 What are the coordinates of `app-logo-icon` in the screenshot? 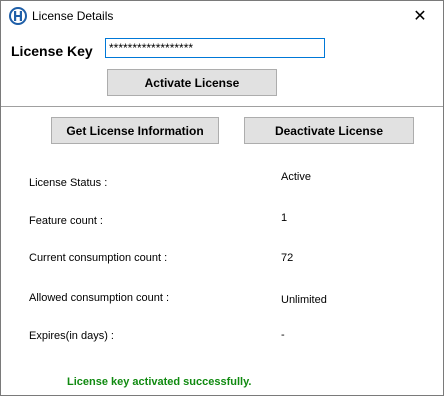 It's located at (18, 16).